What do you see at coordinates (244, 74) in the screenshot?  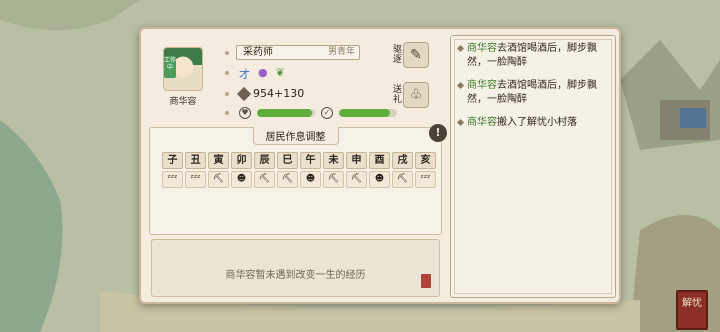 I see `talent-icon: 才` at bounding box center [244, 74].